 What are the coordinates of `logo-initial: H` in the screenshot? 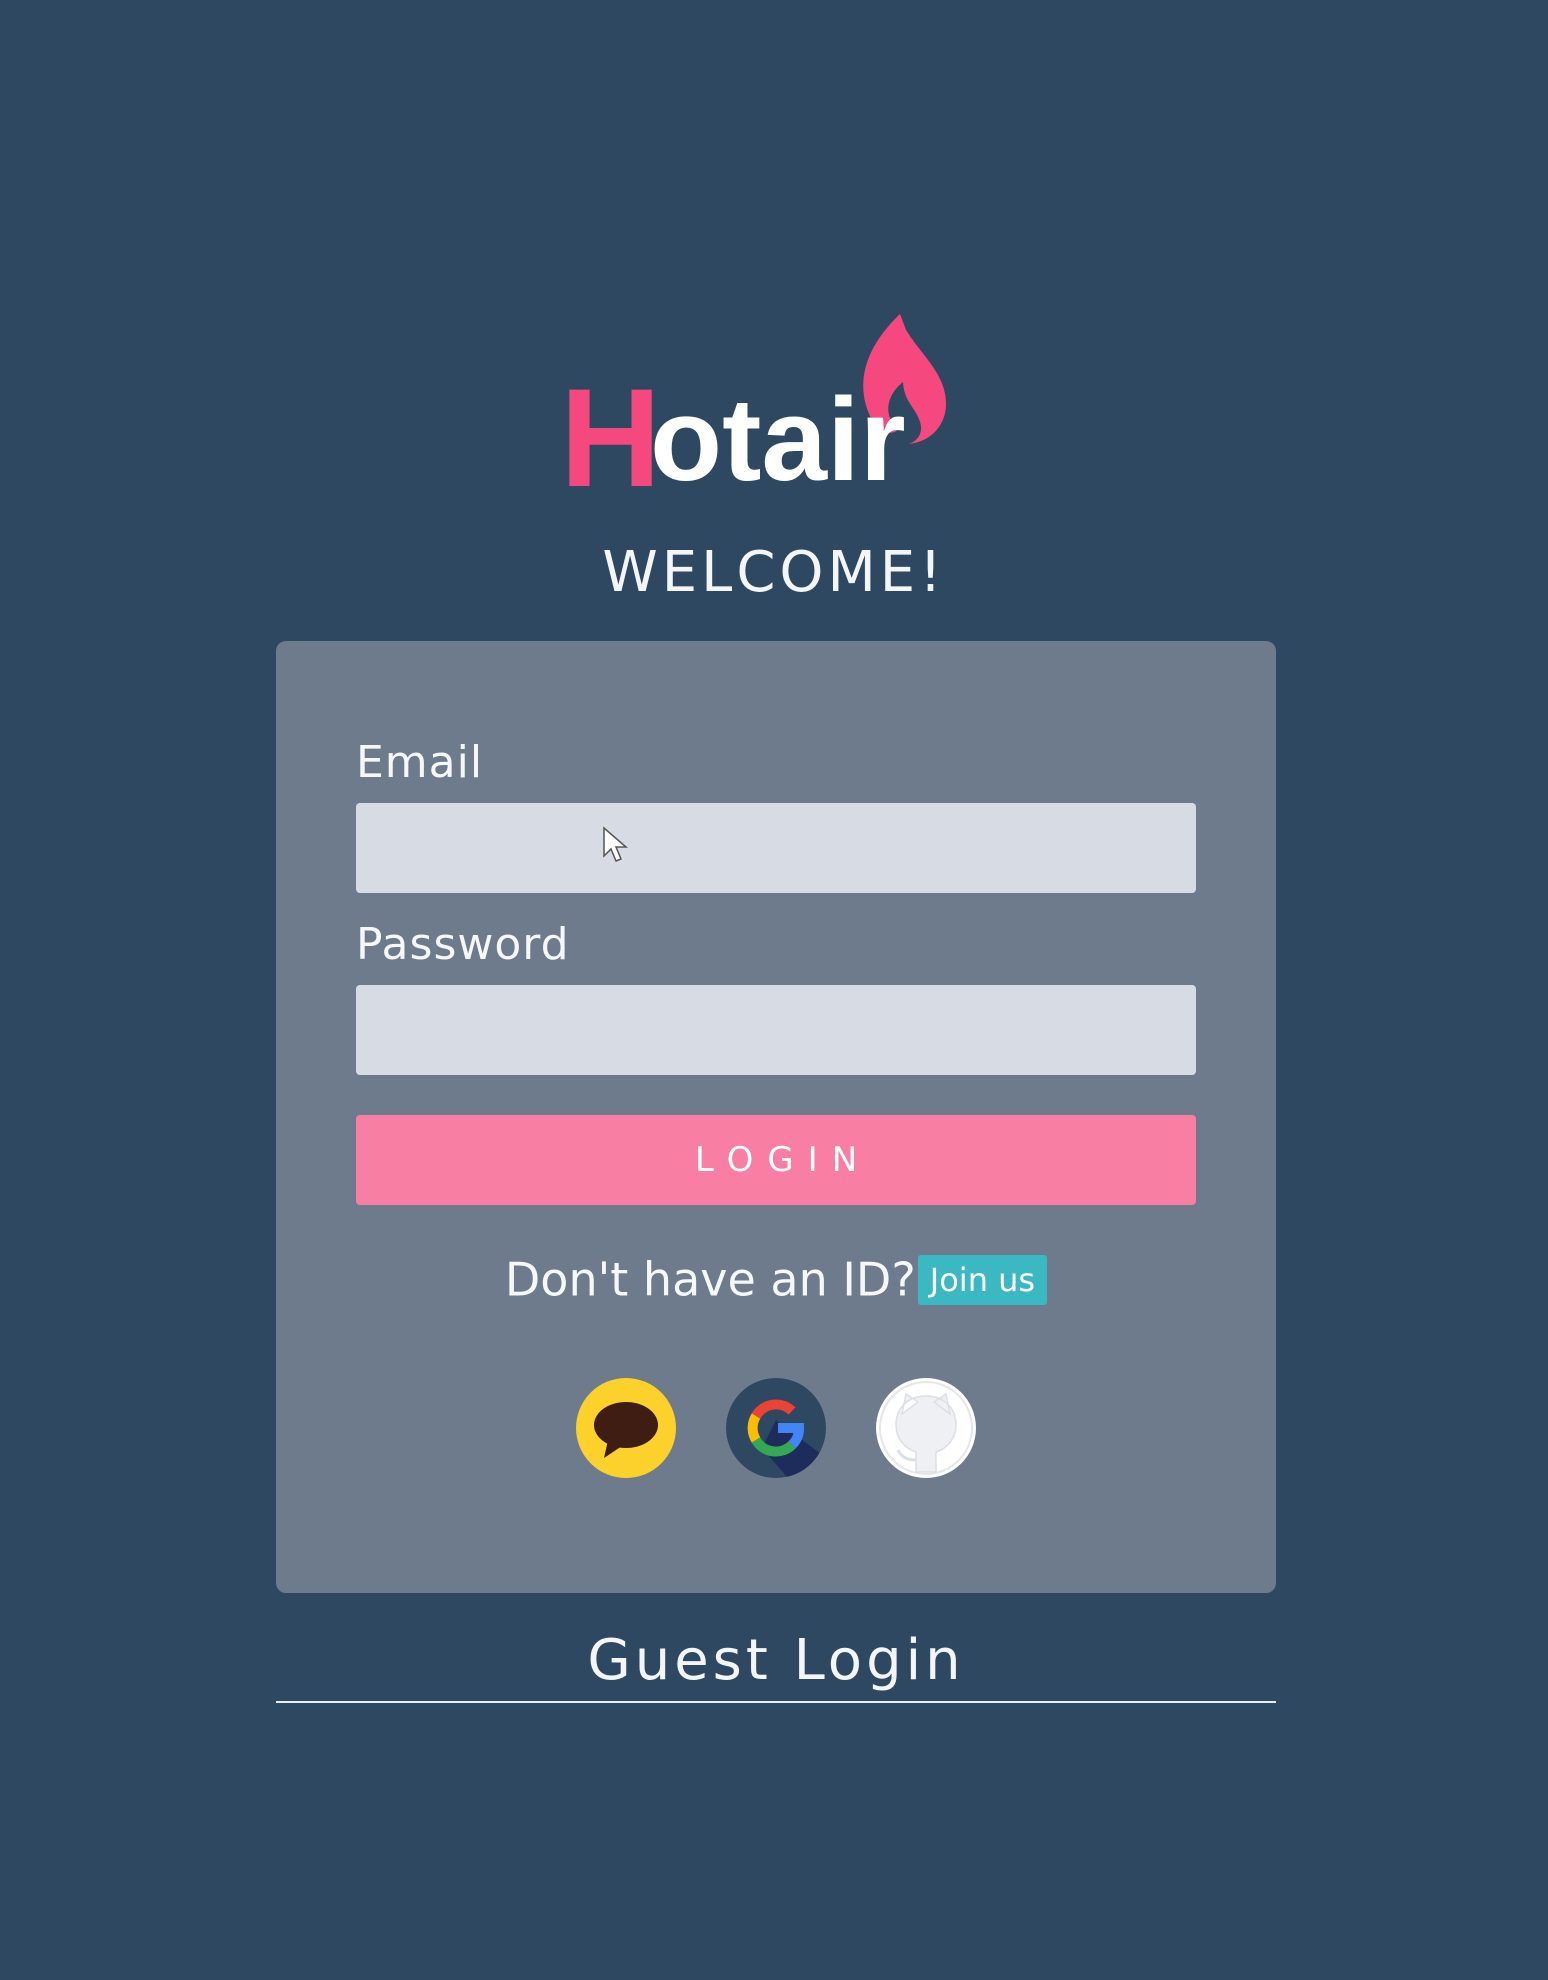 It's located at (610, 437).